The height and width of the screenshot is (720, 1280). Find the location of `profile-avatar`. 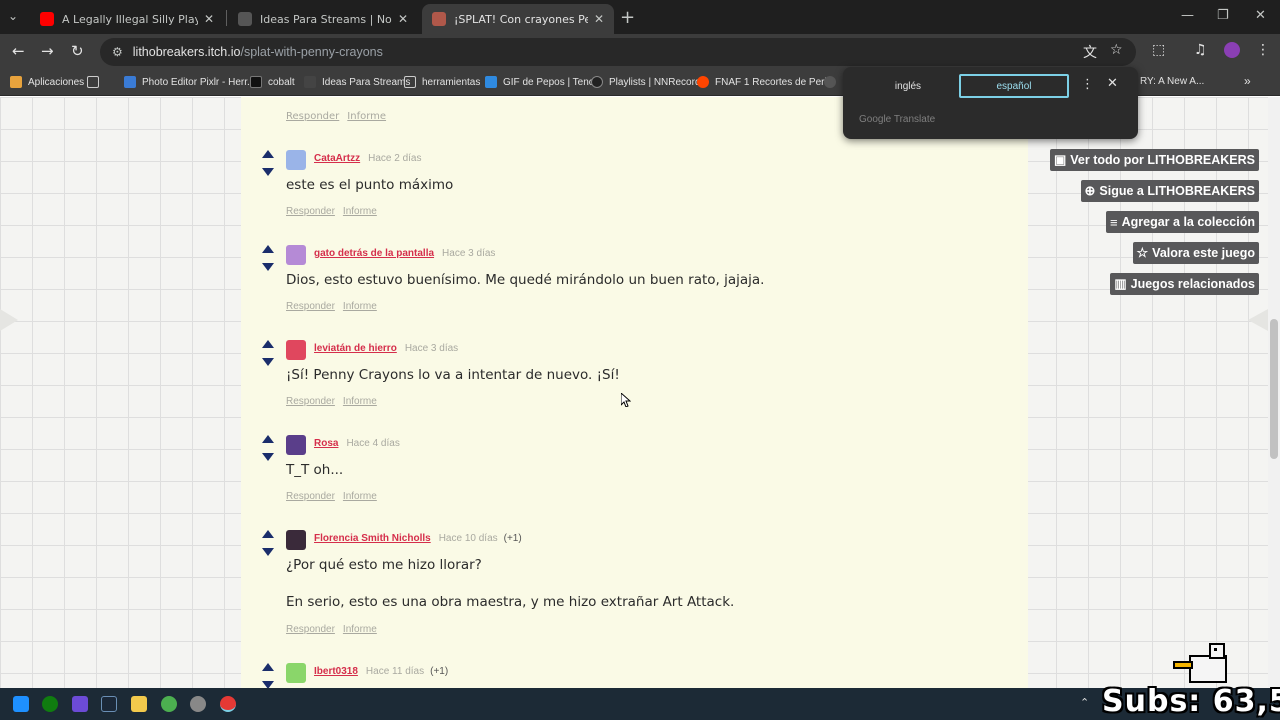

profile-avatar is located at coordinates (1232, 50).